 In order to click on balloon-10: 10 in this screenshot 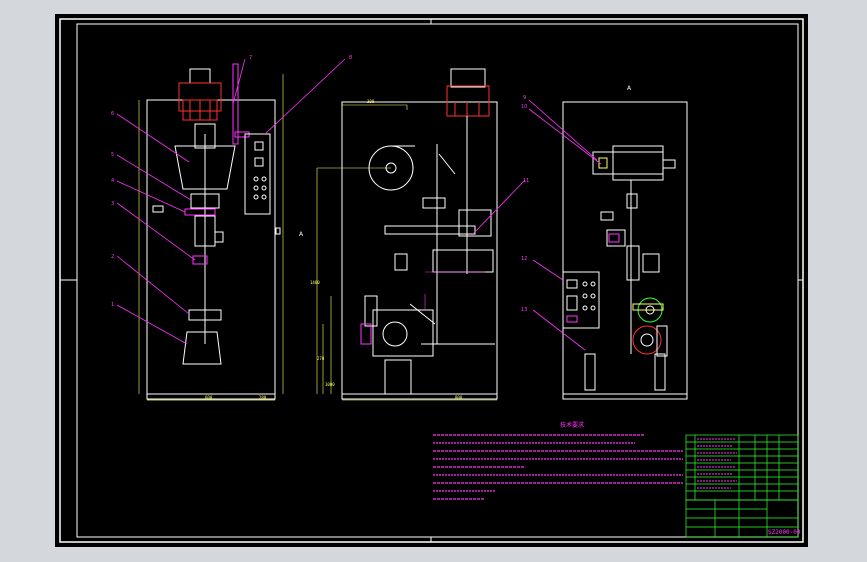, I will do `click(524, 107)`.